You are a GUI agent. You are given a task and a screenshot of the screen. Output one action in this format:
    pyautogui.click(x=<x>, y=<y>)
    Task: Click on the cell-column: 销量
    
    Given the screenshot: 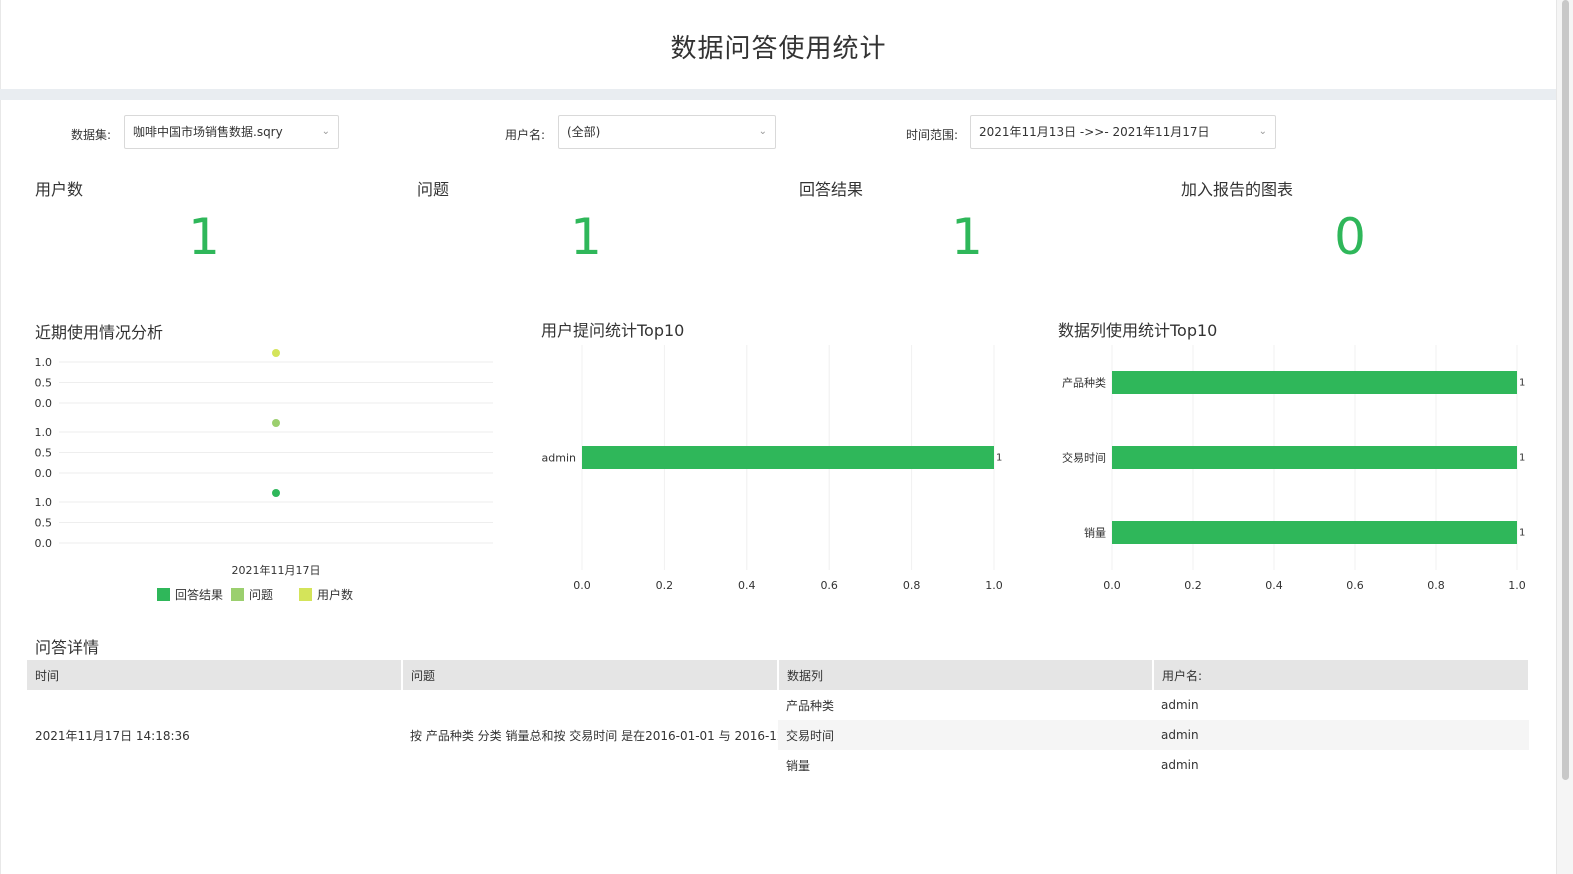 What is the action you would take?
    pyautogui.click(x=798, y=765)
    